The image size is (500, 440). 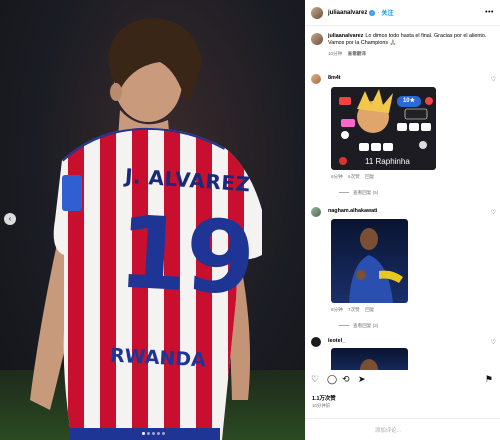 What do you see at coordinates (376, 265) in the screenshot?
I see `player-celebration-photo` at bounding box center [376, 265].